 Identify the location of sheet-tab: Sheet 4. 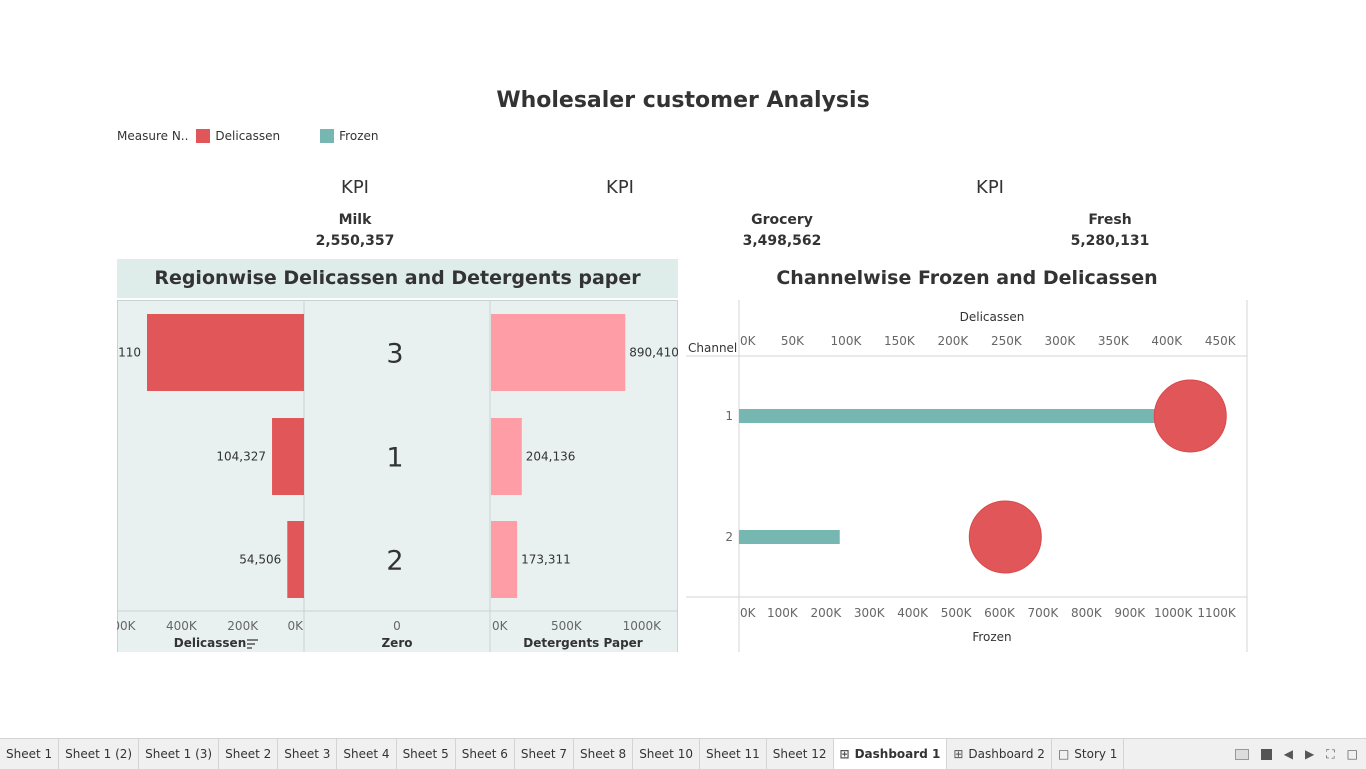
(367, 754).